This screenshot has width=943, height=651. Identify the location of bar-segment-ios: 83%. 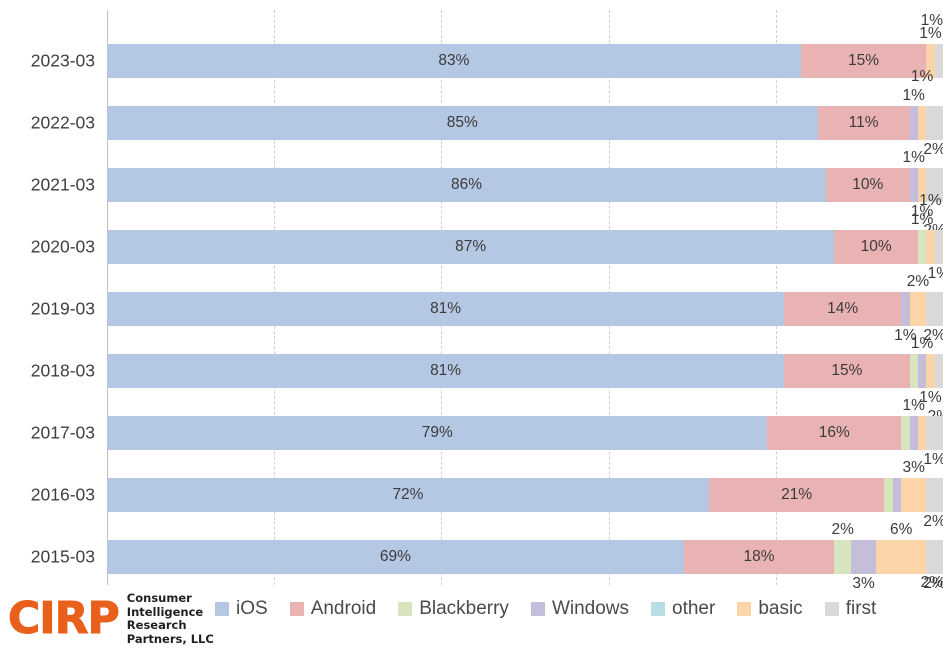
(454, 61).